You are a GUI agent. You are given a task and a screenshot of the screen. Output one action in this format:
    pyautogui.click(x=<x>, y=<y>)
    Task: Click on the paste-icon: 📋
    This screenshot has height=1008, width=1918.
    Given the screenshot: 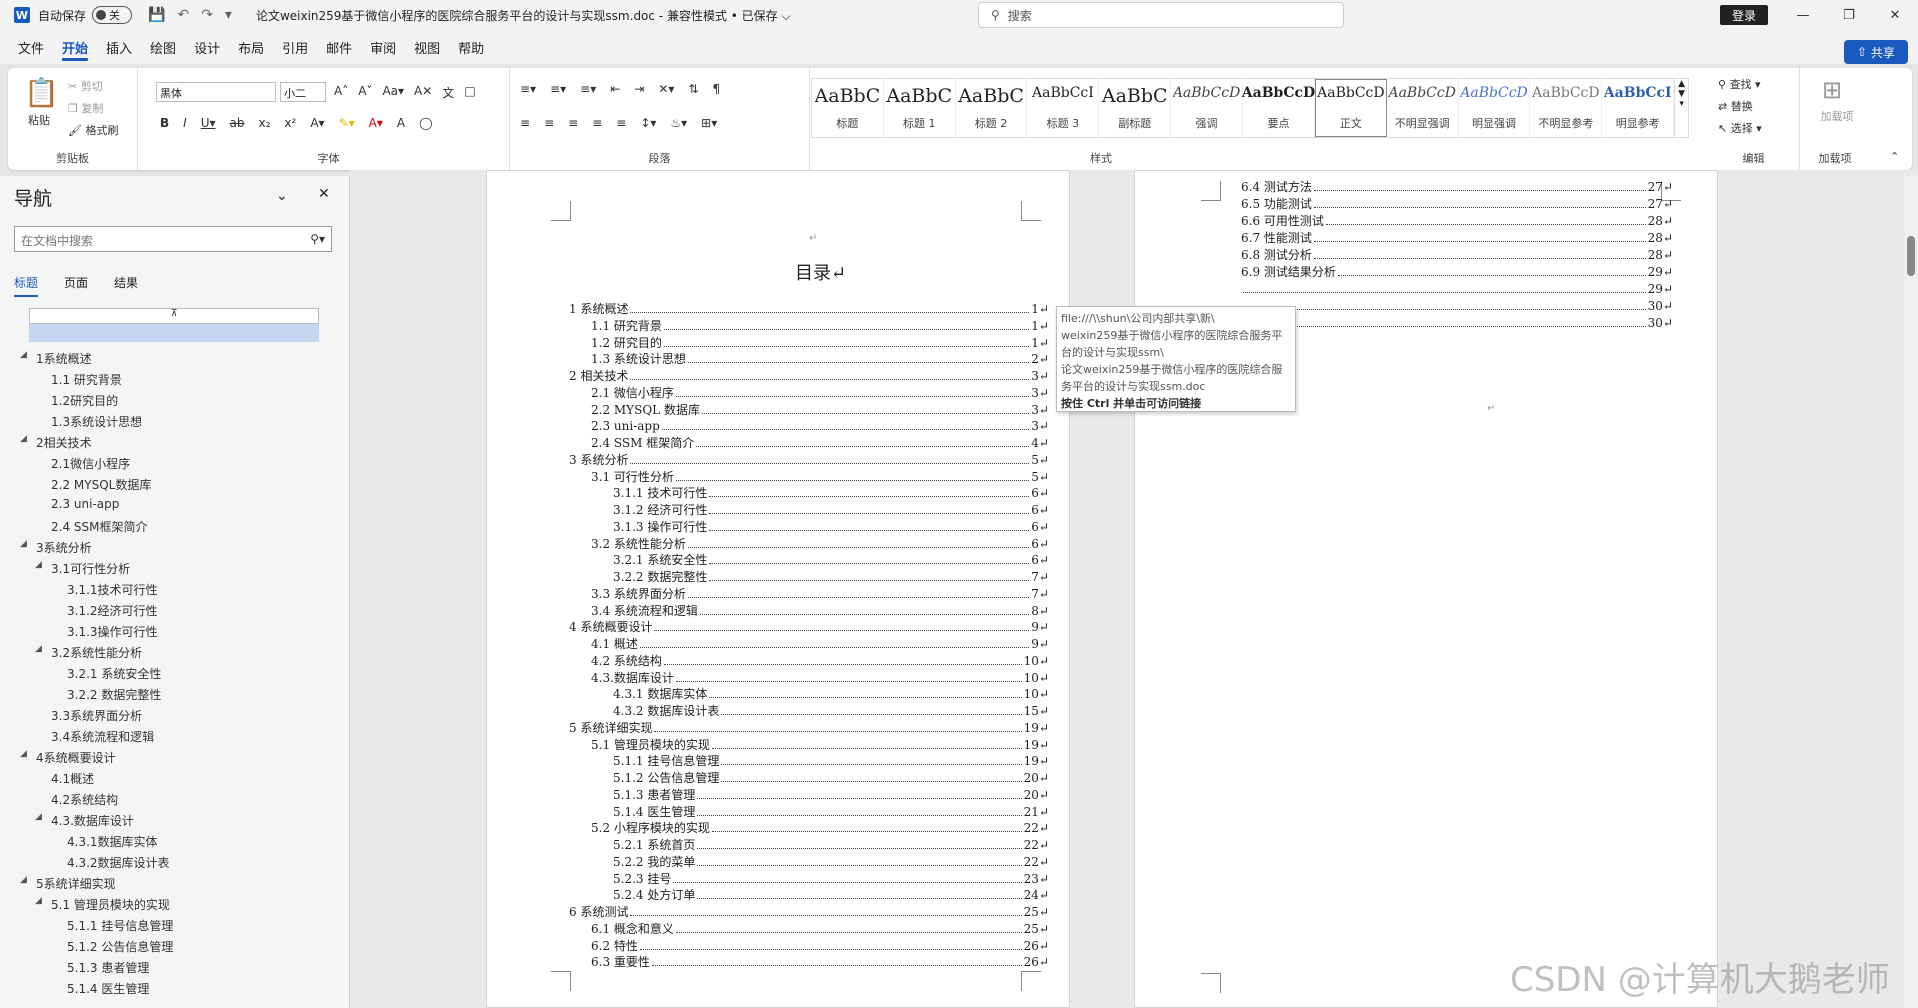 What is the action you would take?
    pyautogui.click(x=41, y=92)
    